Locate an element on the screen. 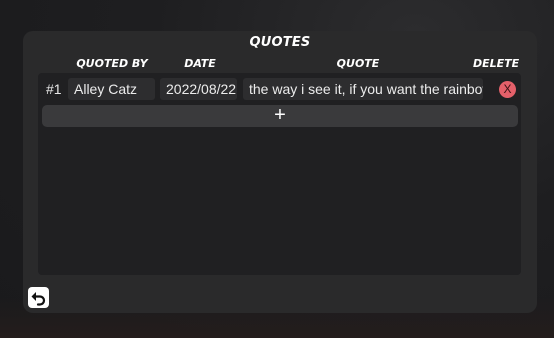  plus-icon: + is located at coordinates (280, 115).